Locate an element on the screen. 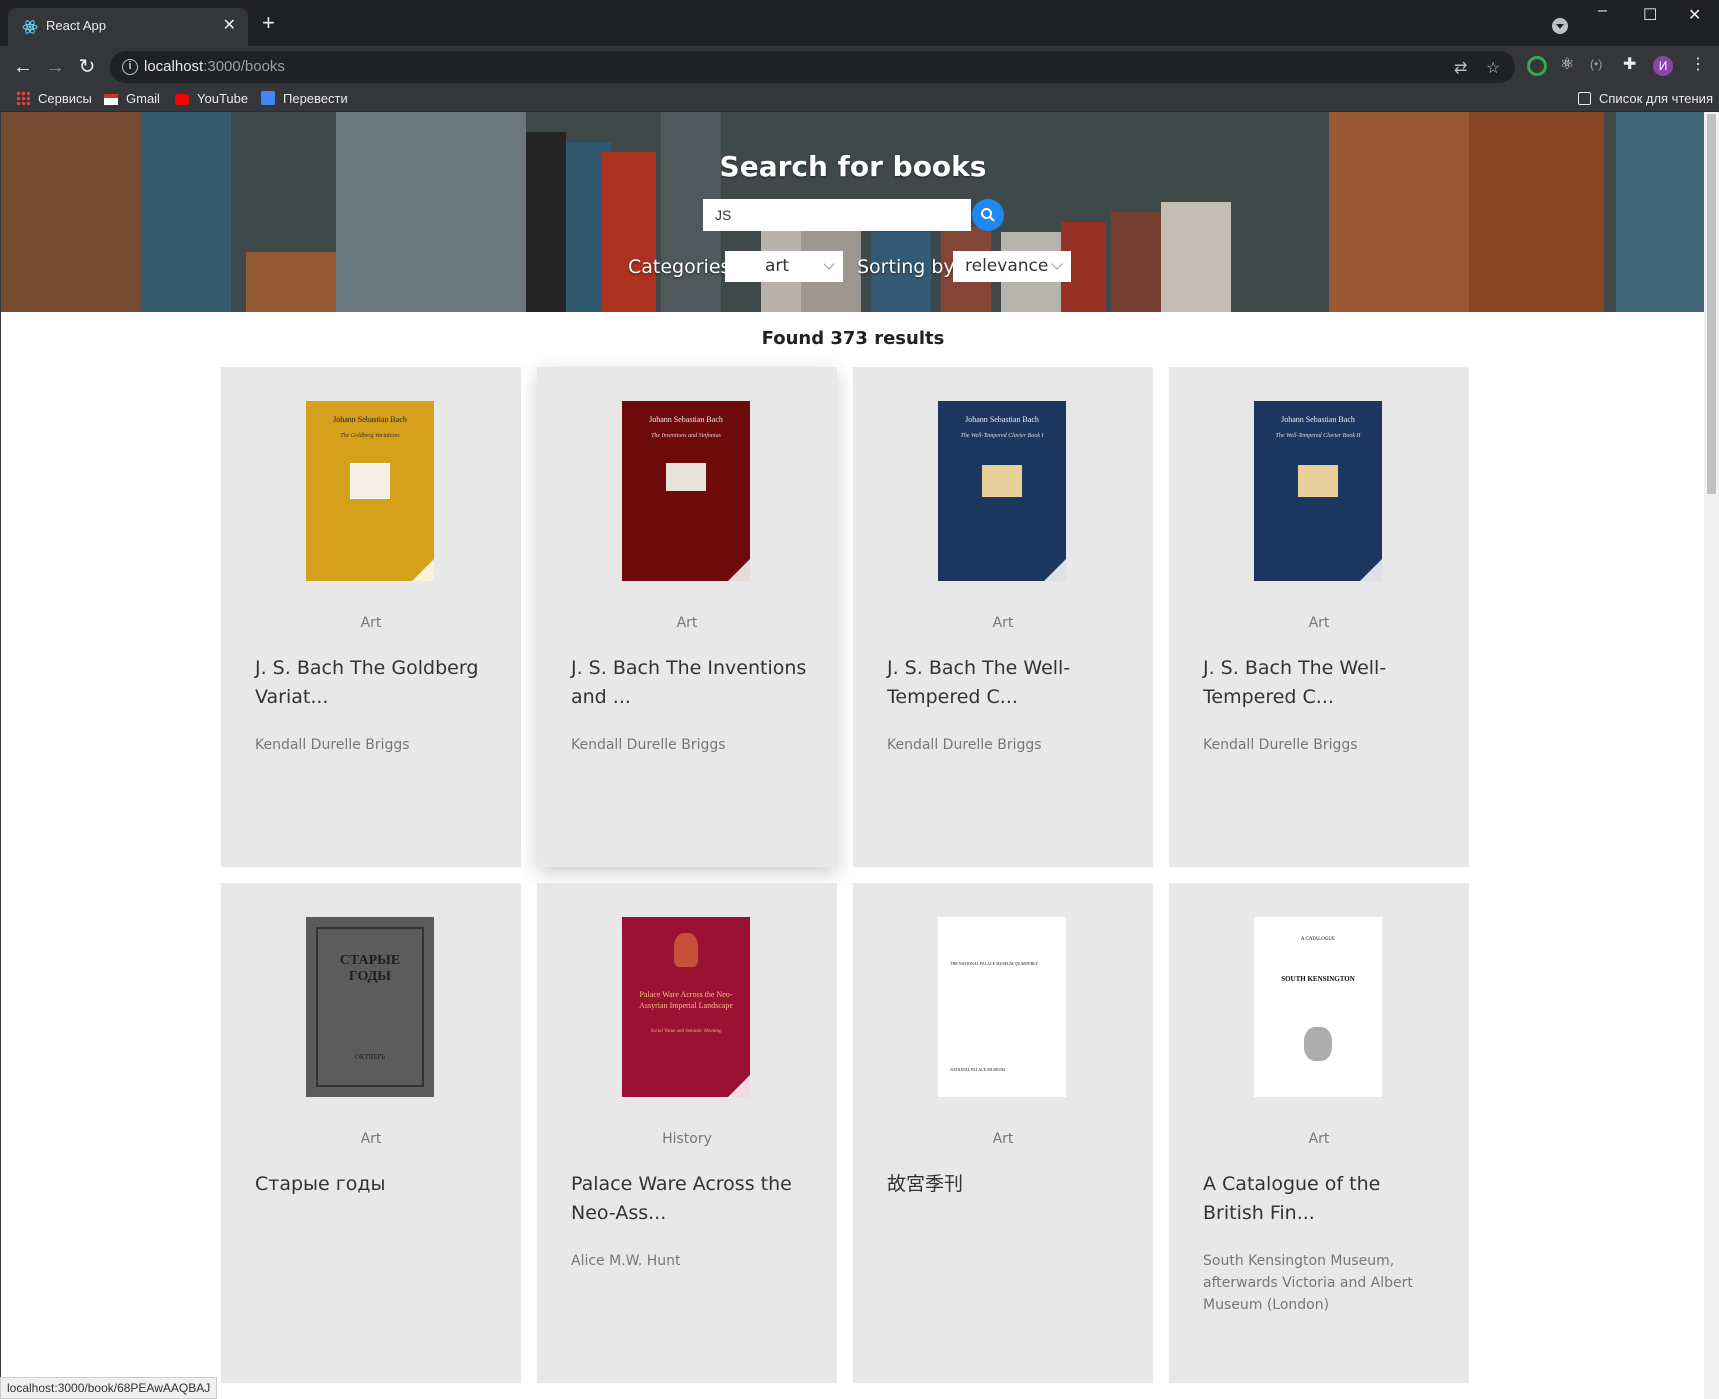  book-card: СТАРЫЕ ГОДЫ ОКТЯБРЬ Art Старые годы is located at coordinates (371, 1133).